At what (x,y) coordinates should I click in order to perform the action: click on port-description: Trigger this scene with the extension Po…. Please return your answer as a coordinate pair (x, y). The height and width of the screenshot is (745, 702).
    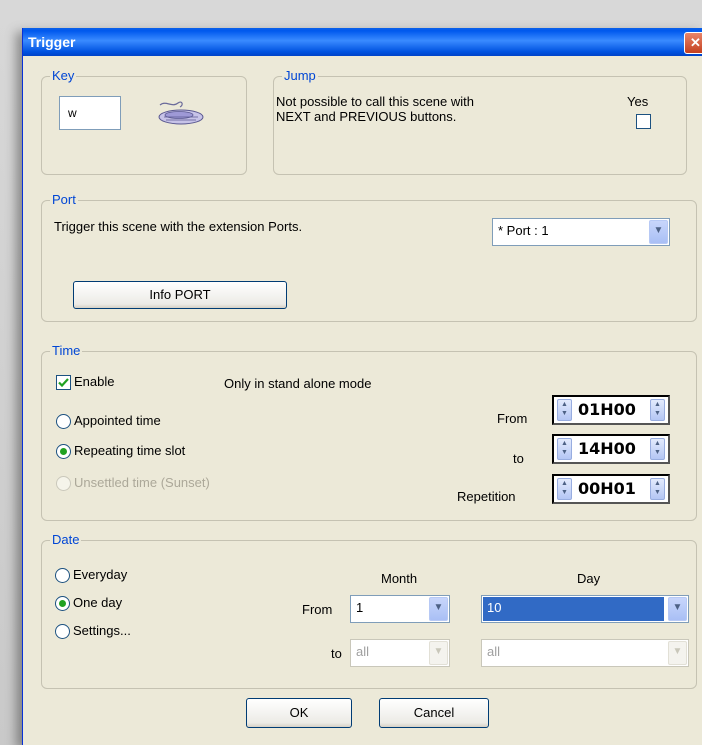
    Looking at the image, I should click on (178, 226).